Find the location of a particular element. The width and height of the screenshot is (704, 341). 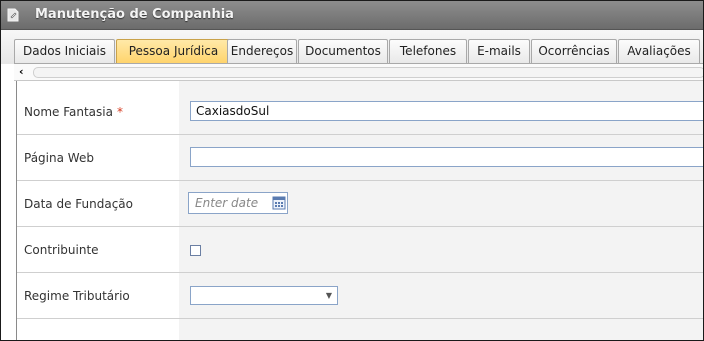

pagina-web-label: Página Web is located at coordinates (59, 157).